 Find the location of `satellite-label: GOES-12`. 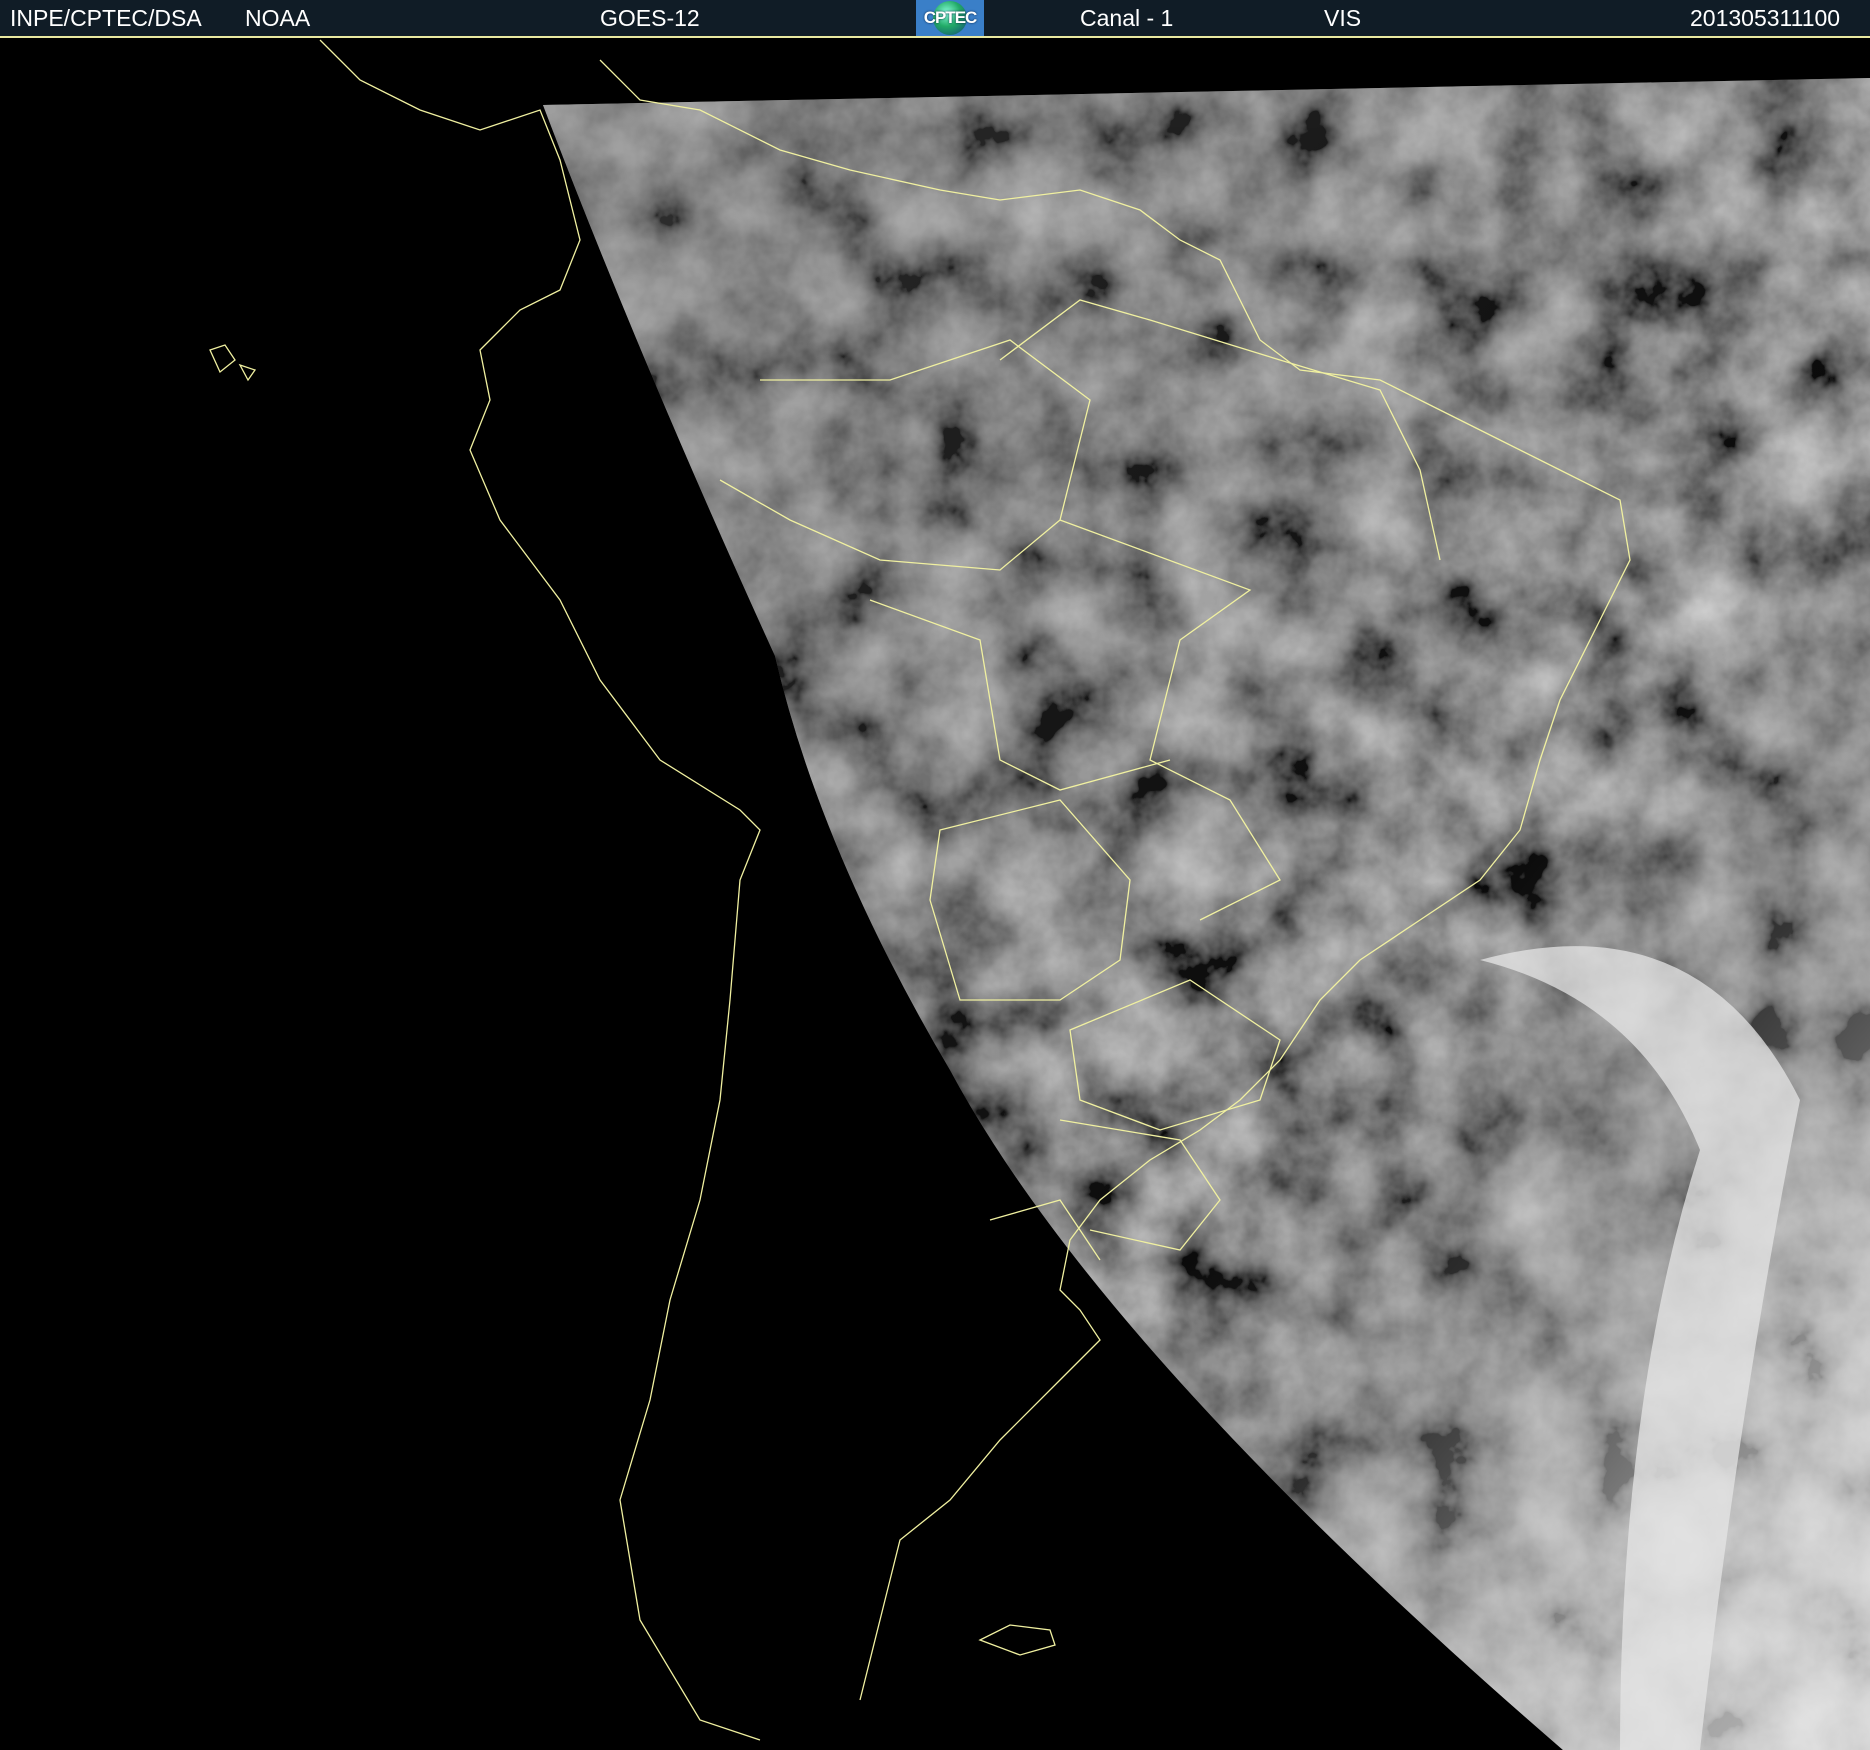

satellite-label: GOES-12 is located at coordinates (650, 18).